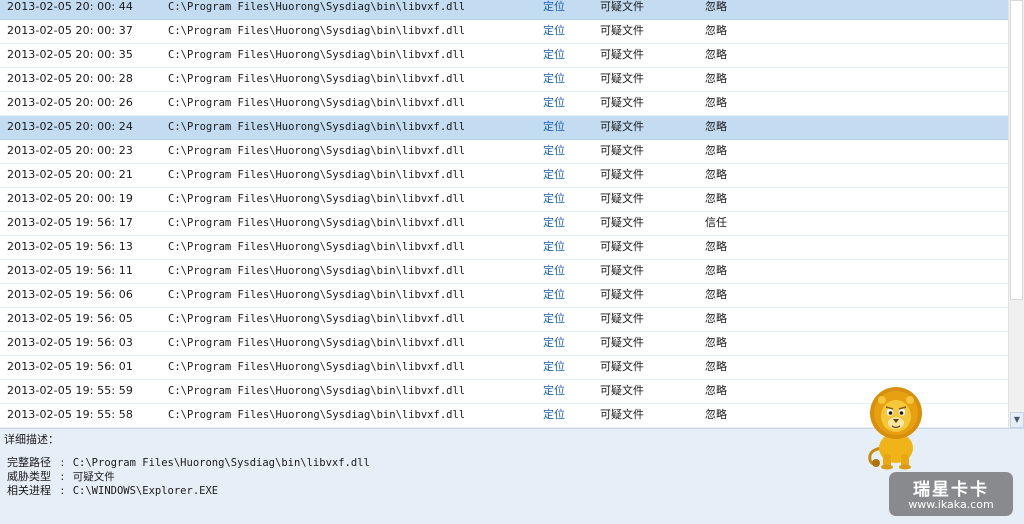 The width and height of the screenshot is (1024, 524). Describe the element at coordinates (1016, 150) in the screenshot. I see `scrollbar-thumb` at that location.